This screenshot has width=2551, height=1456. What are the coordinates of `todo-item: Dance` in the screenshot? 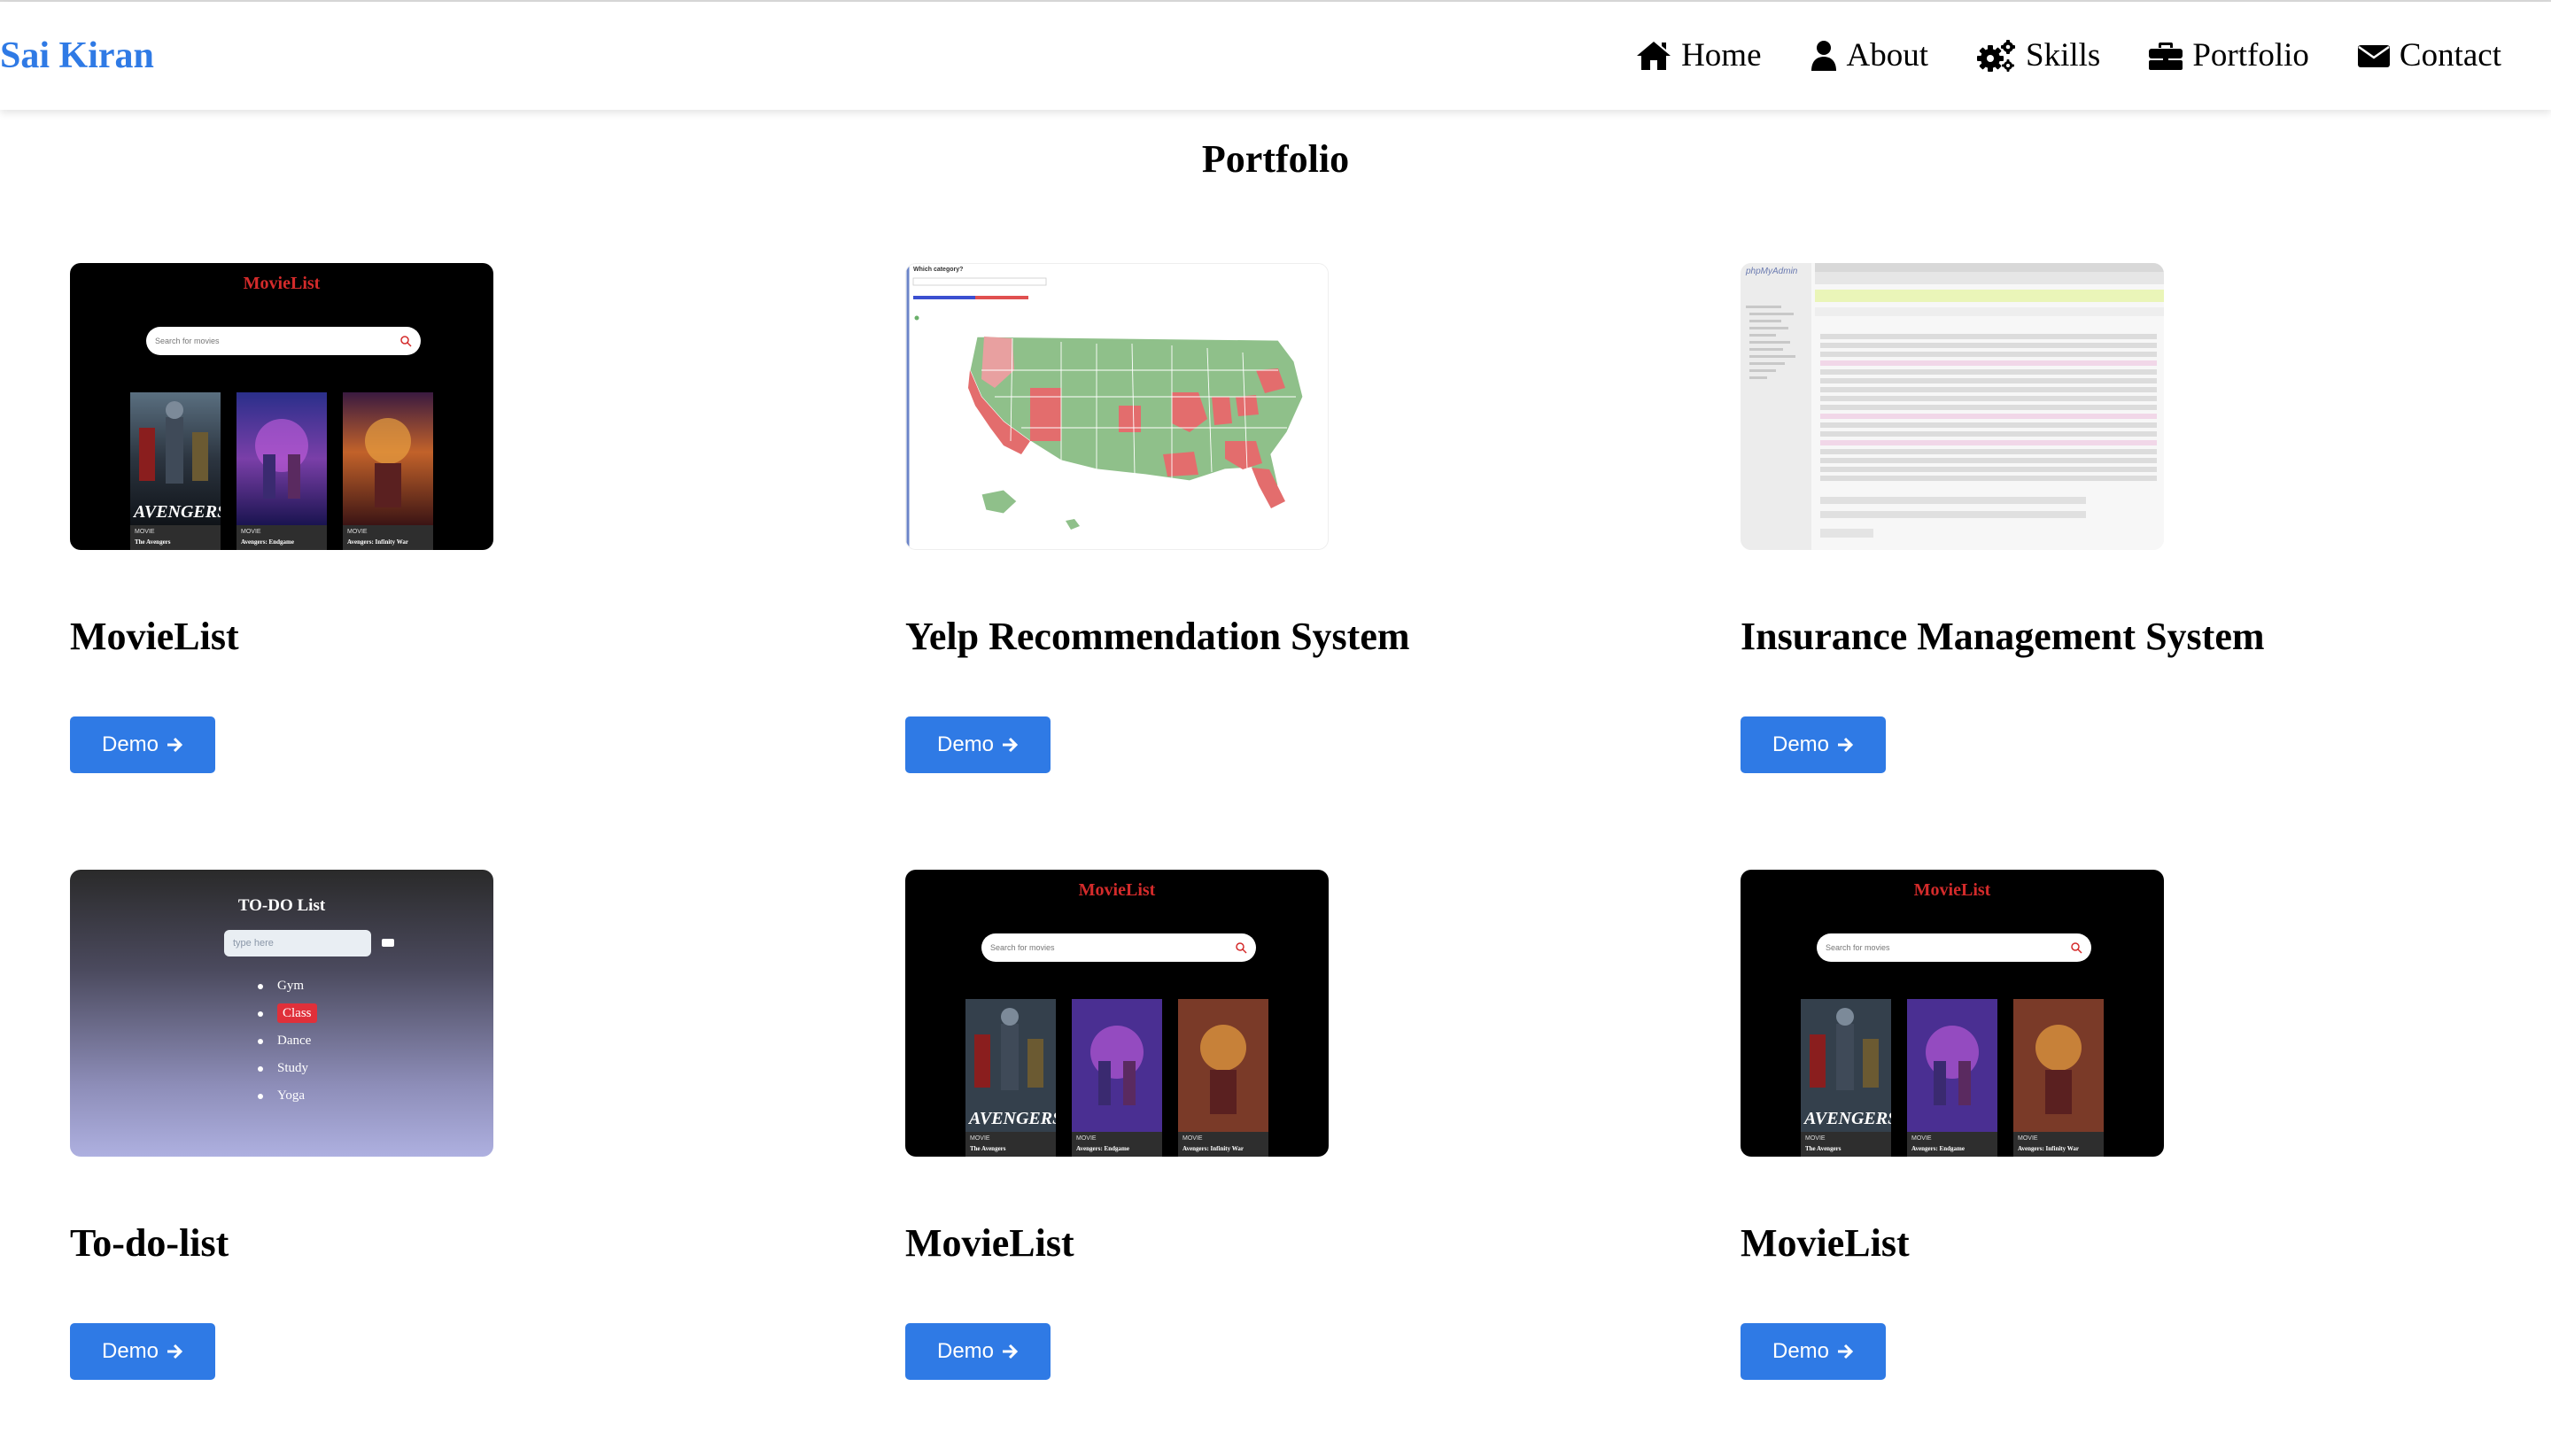 It's located at (287, 1041).